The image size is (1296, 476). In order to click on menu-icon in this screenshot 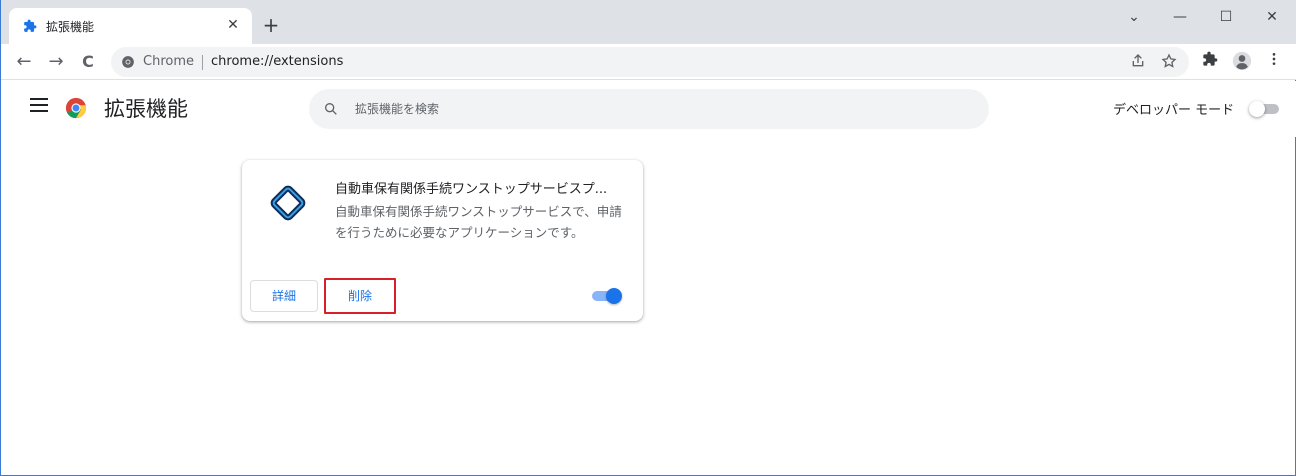, I will do `click(39, 105)`.